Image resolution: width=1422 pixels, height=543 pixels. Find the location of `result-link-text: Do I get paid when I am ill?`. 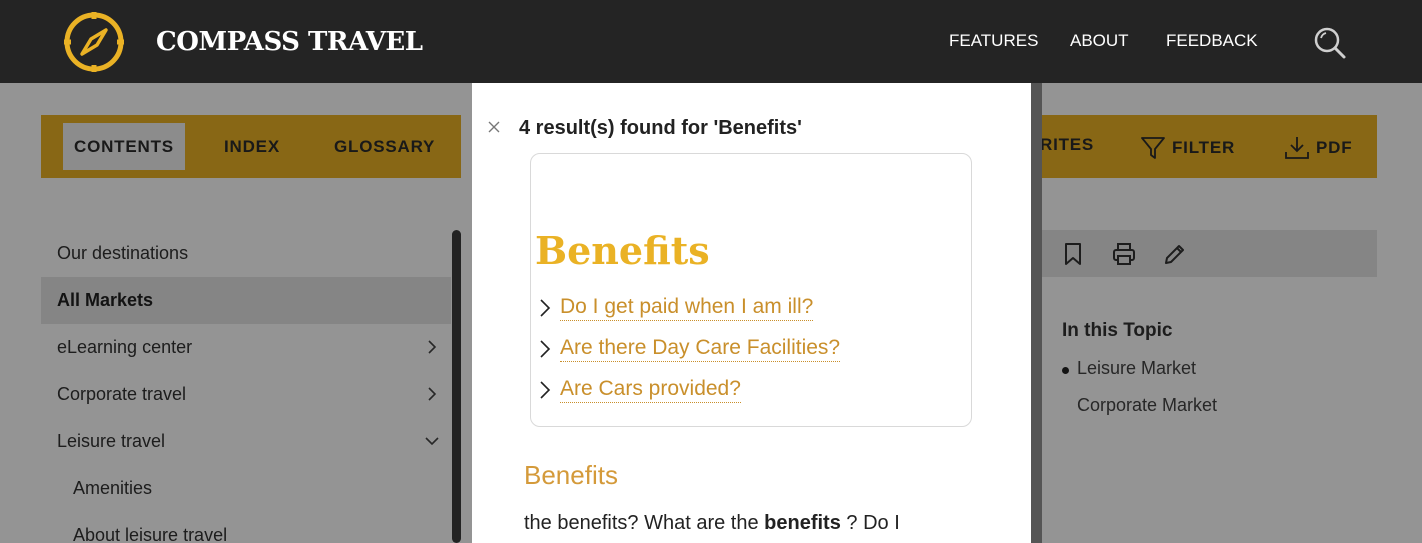

result-link-text: Do I get paid when I am ill? is located at coordinates (687, 308).